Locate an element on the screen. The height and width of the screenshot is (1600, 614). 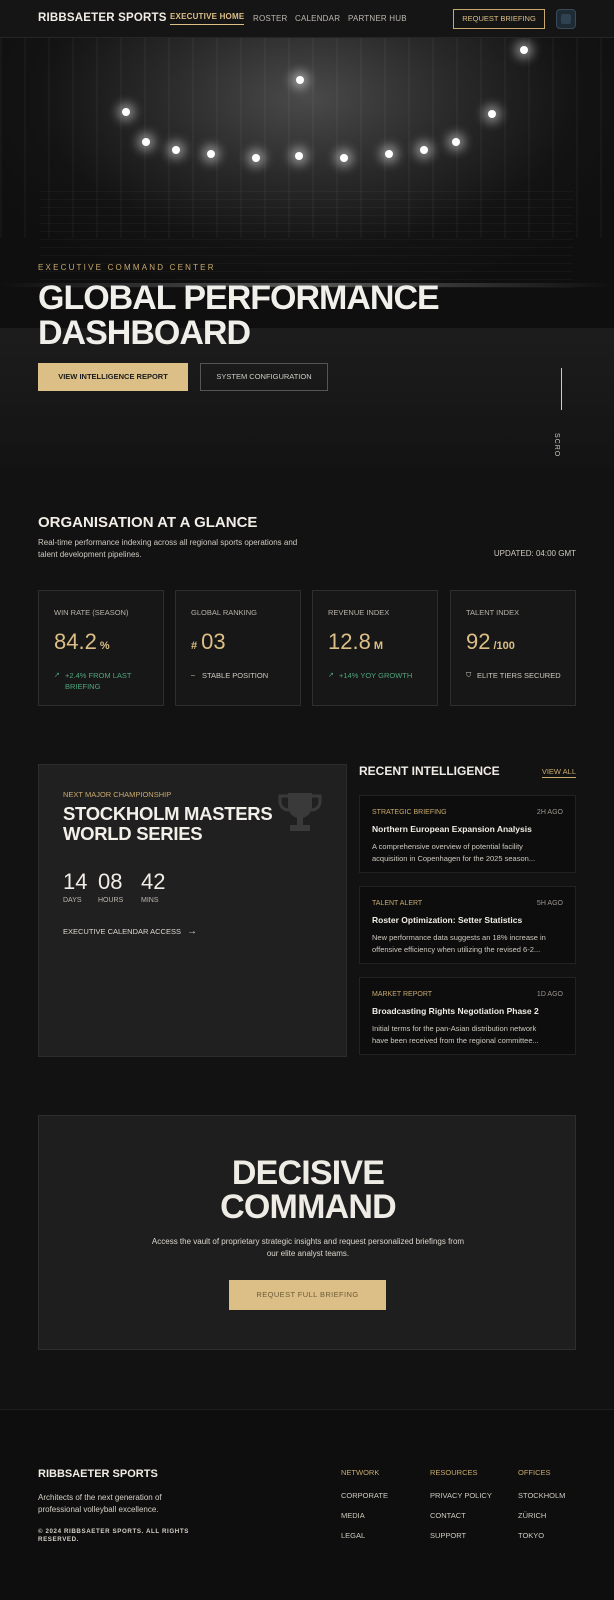
countdown-days: 14 DAYS is located at coordinates (75, 886).